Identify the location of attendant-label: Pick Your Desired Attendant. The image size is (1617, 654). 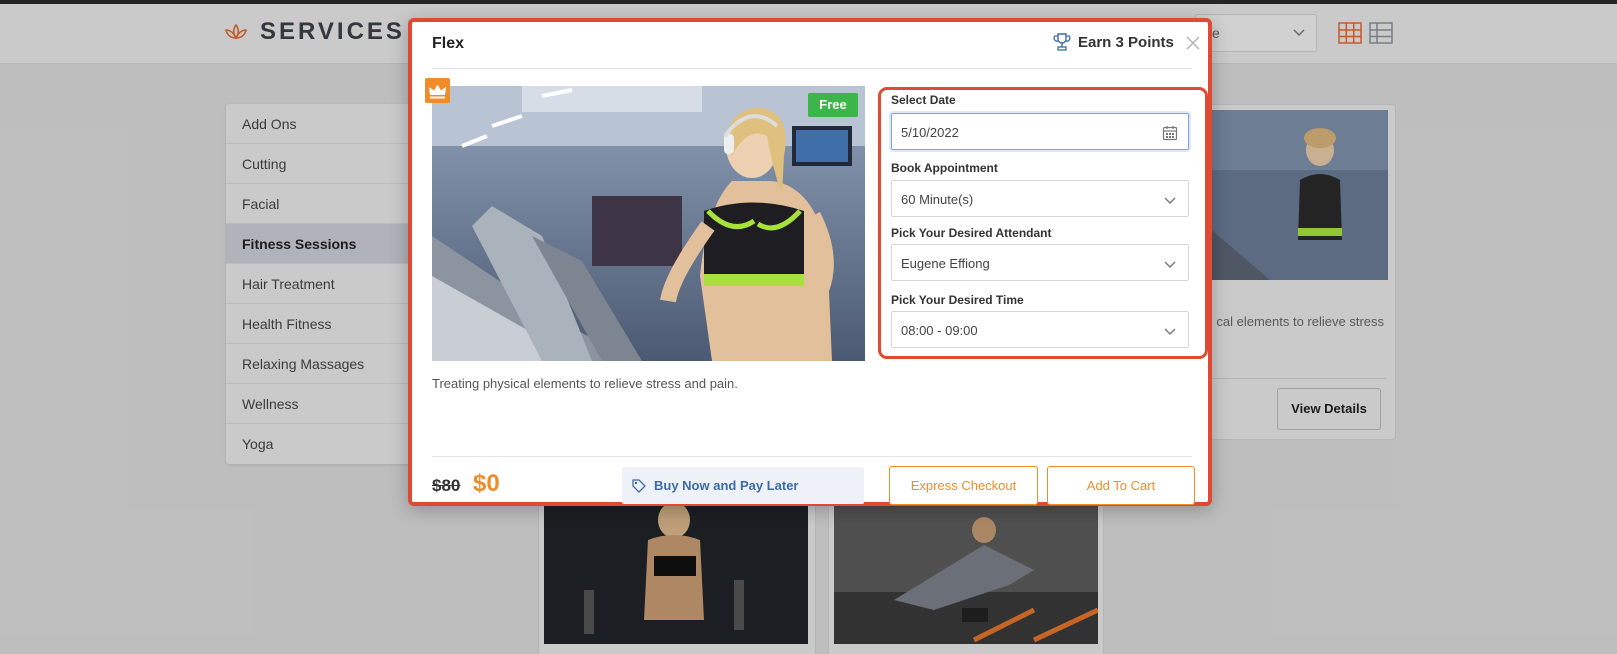
(971, 233).